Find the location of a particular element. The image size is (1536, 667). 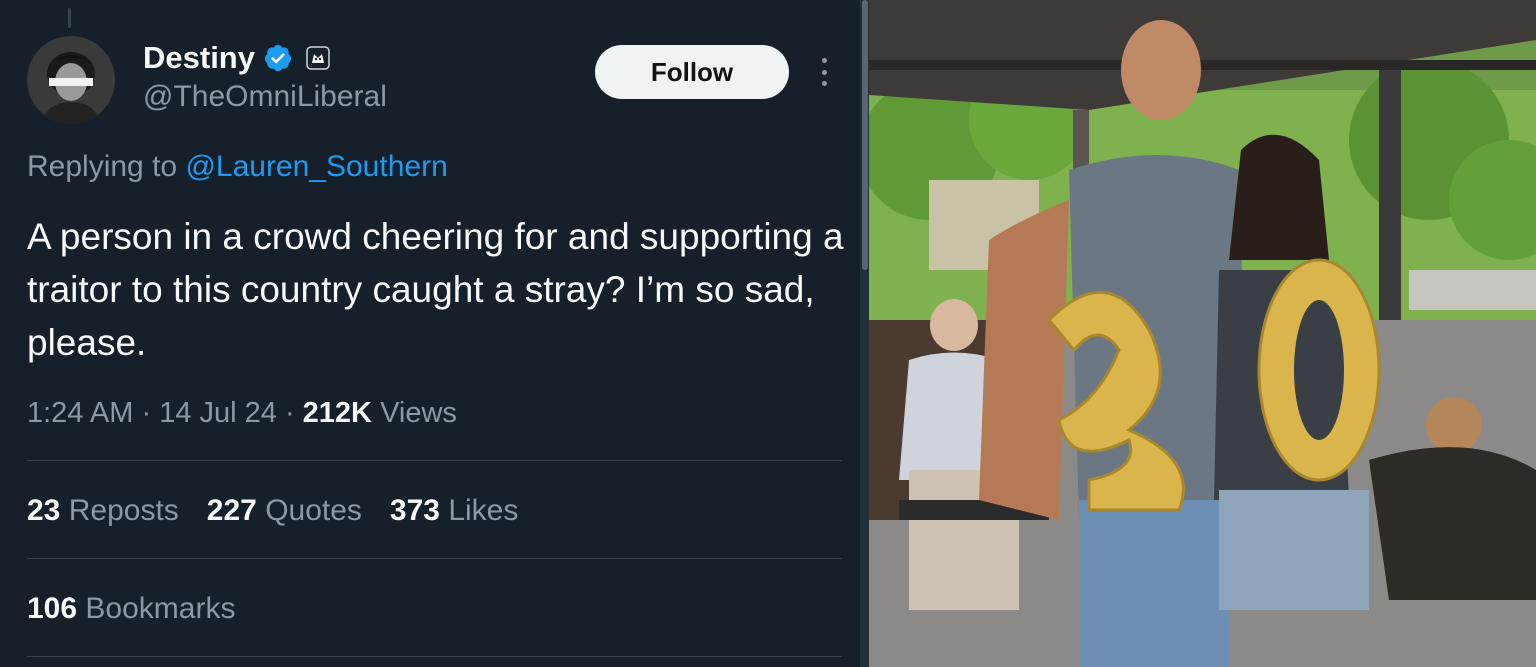

quotes-label: Quotes is located at coordinates (313, 510).